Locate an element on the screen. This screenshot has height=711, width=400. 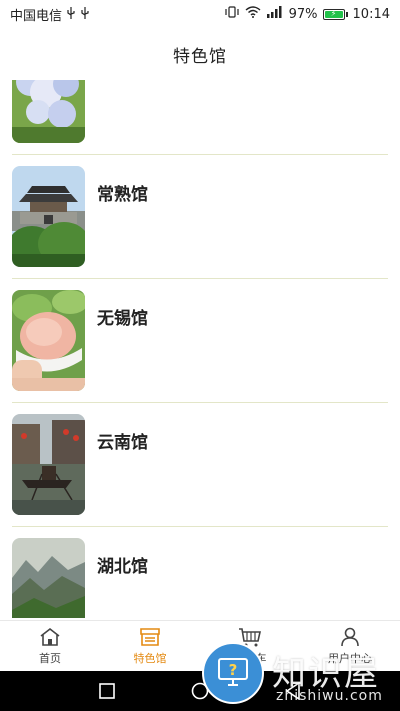
title-bar: 特色馆 is located at coordinates (200, 54).